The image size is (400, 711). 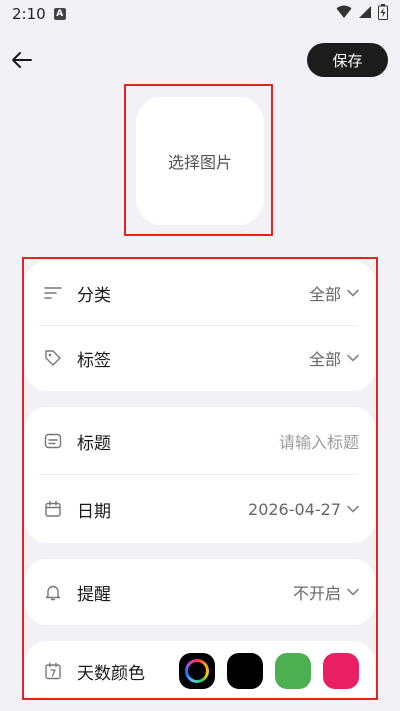 What do you see at coordinates (383, 14) in the screenshot?
I see `battery-icon` at bounding box center [383, 14].